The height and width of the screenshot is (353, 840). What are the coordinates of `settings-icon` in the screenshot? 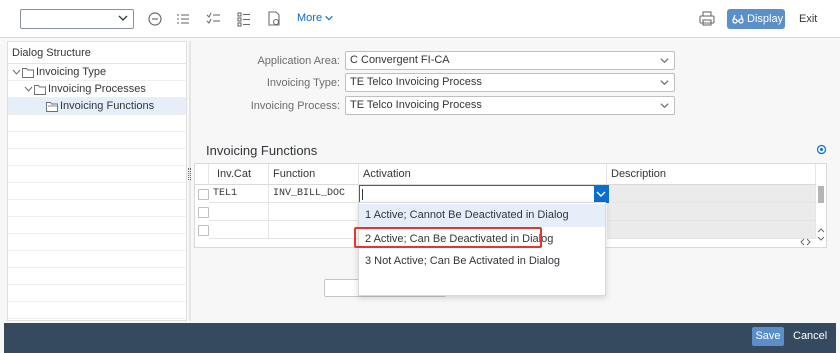 It's located at (821, 149).